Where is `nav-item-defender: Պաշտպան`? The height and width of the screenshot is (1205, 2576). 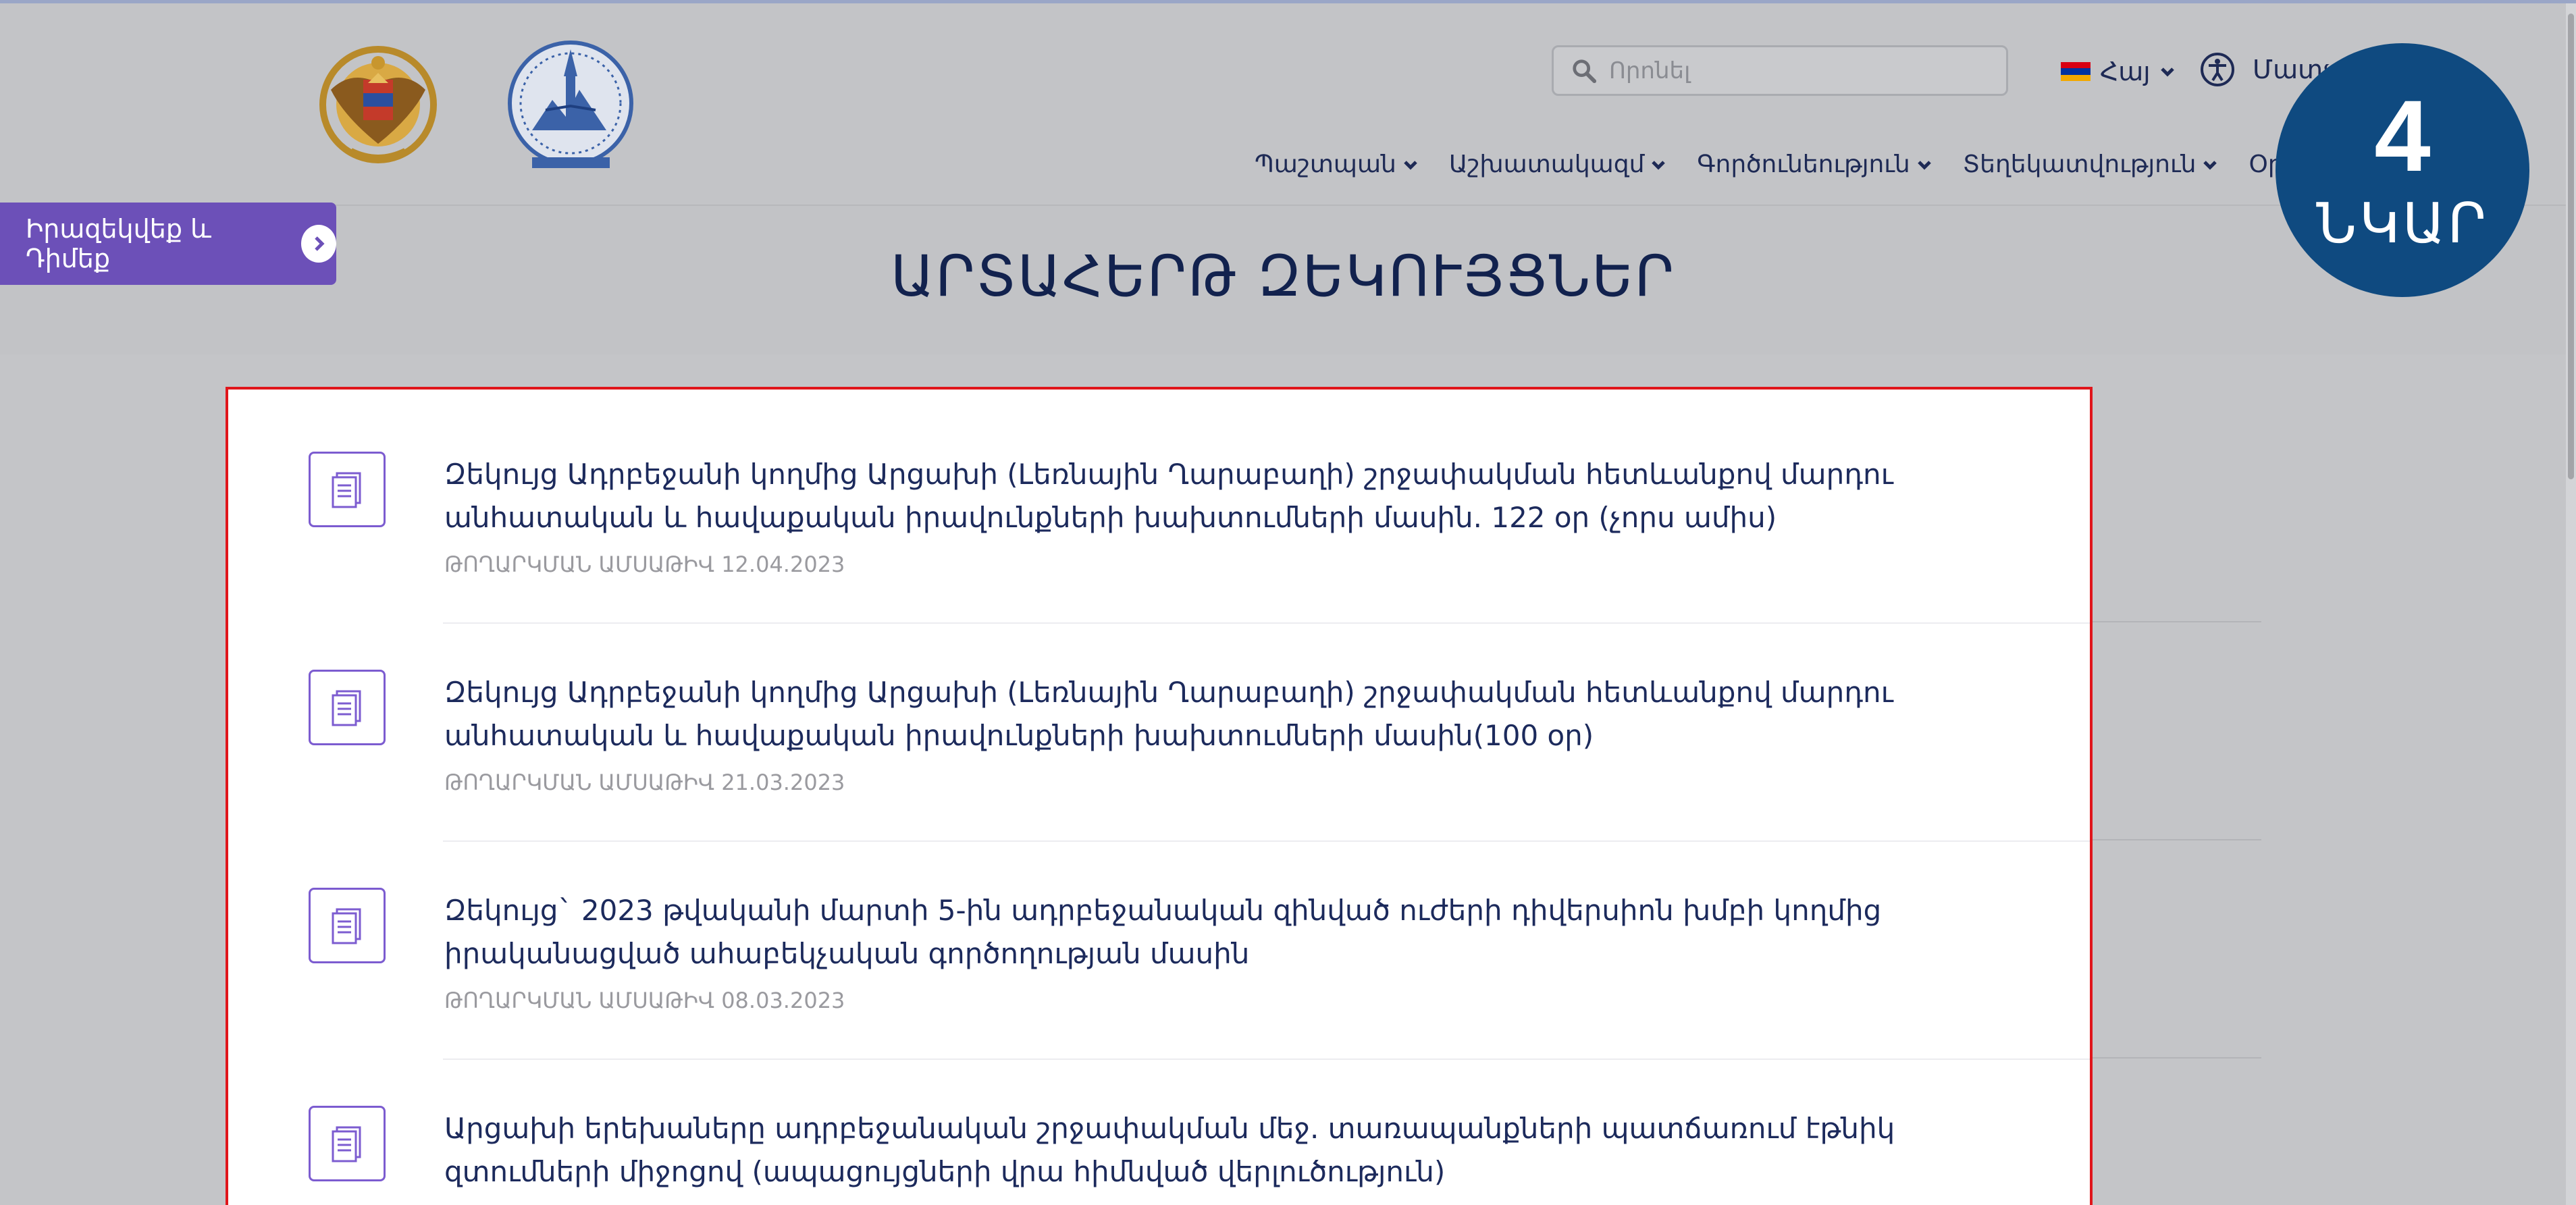
nav-item-defender: Պաշտպան is located at coordinates (1336, 165).